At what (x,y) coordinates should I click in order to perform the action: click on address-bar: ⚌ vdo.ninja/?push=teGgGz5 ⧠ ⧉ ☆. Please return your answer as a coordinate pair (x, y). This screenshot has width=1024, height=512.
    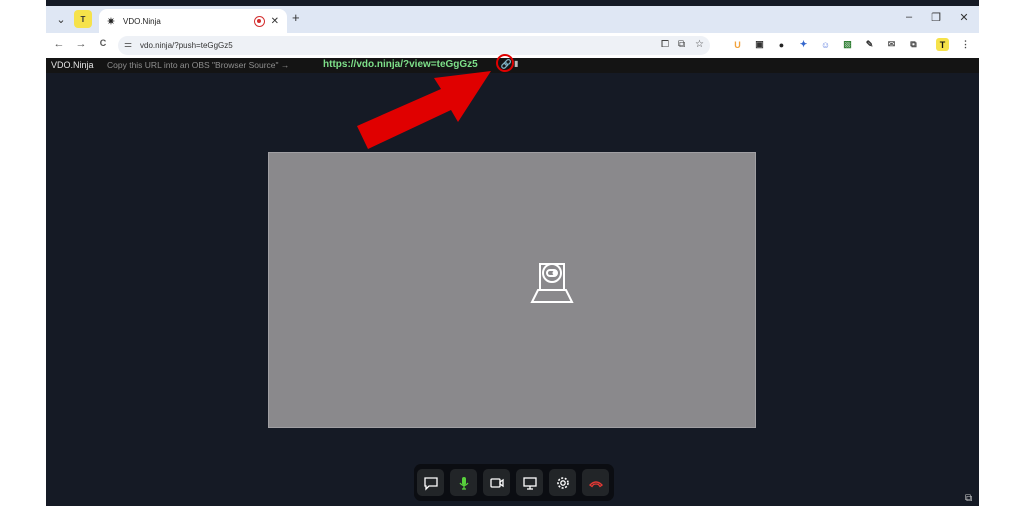
    Looking at the image, I should click on (414, 45).